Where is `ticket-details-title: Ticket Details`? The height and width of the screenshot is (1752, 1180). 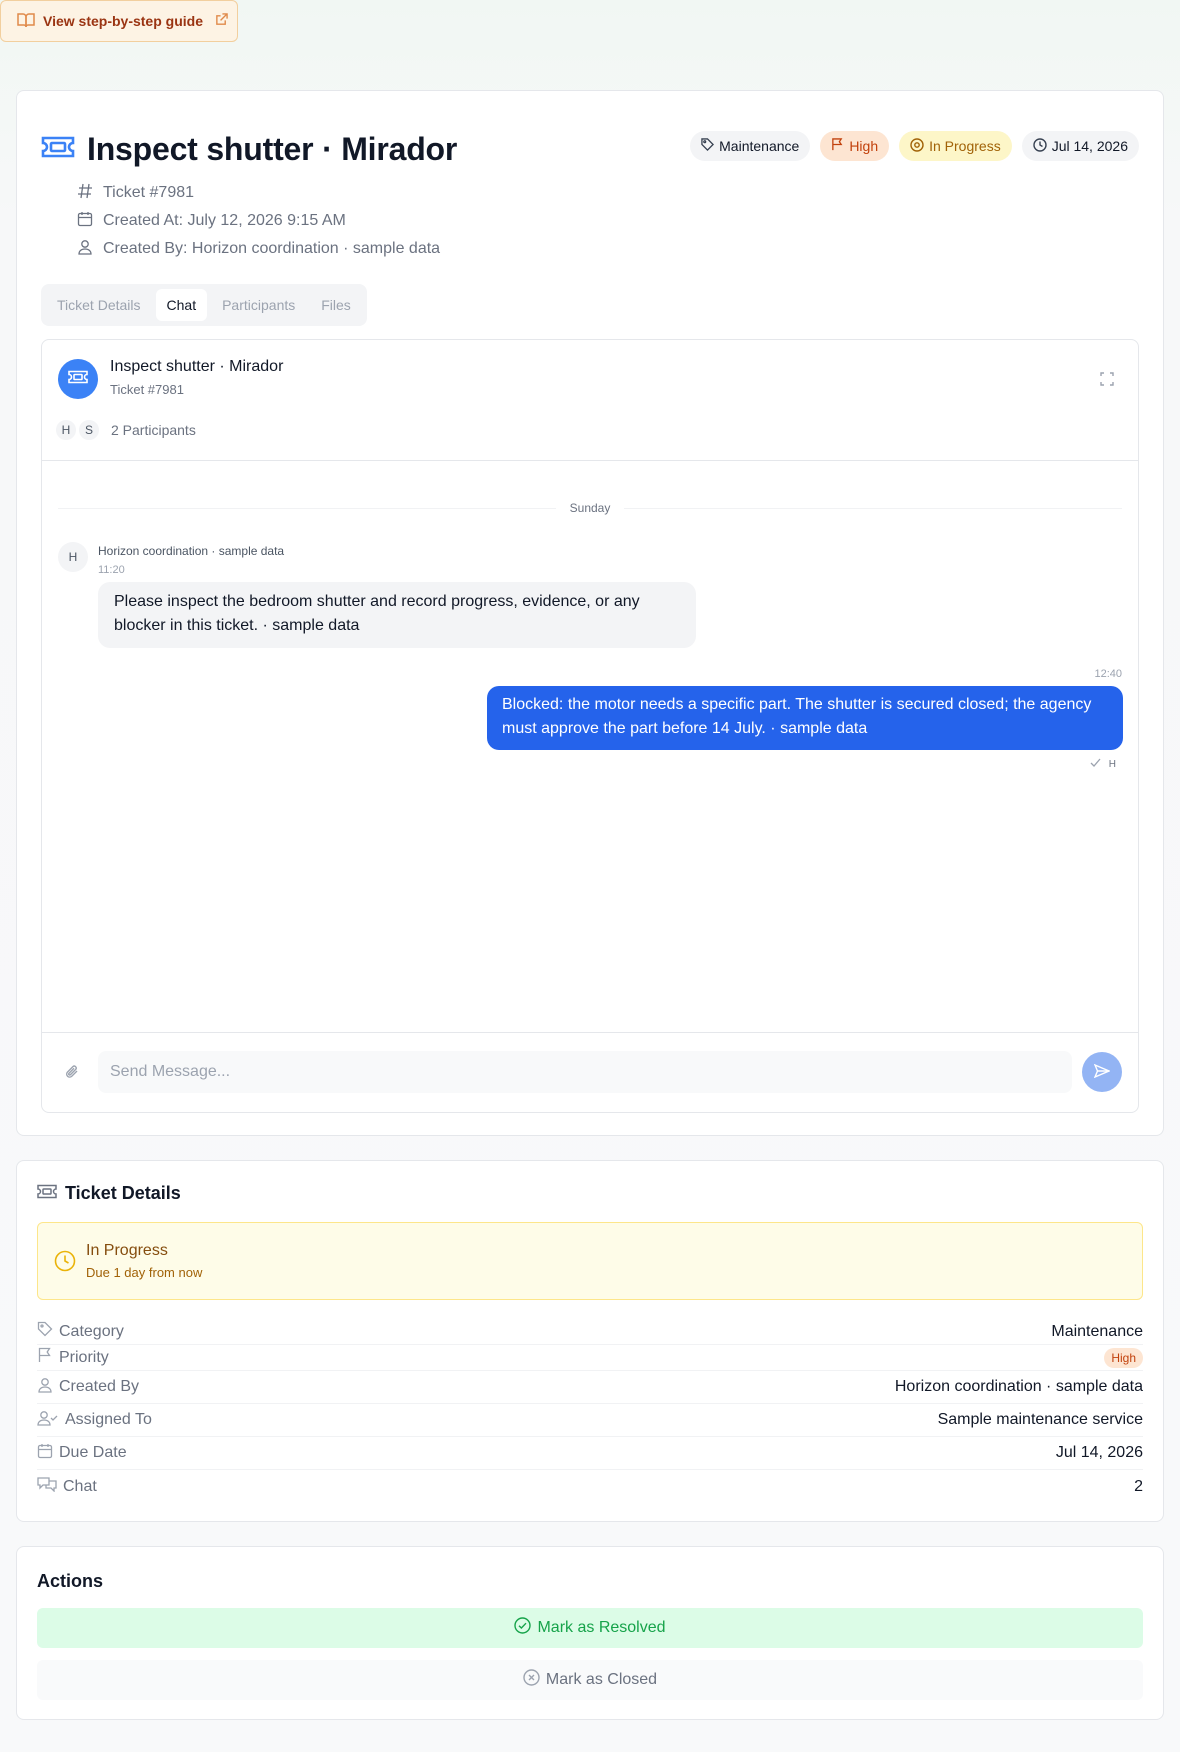
ticket-details-title: Ticket Details is located at coordinates (109, 1193).